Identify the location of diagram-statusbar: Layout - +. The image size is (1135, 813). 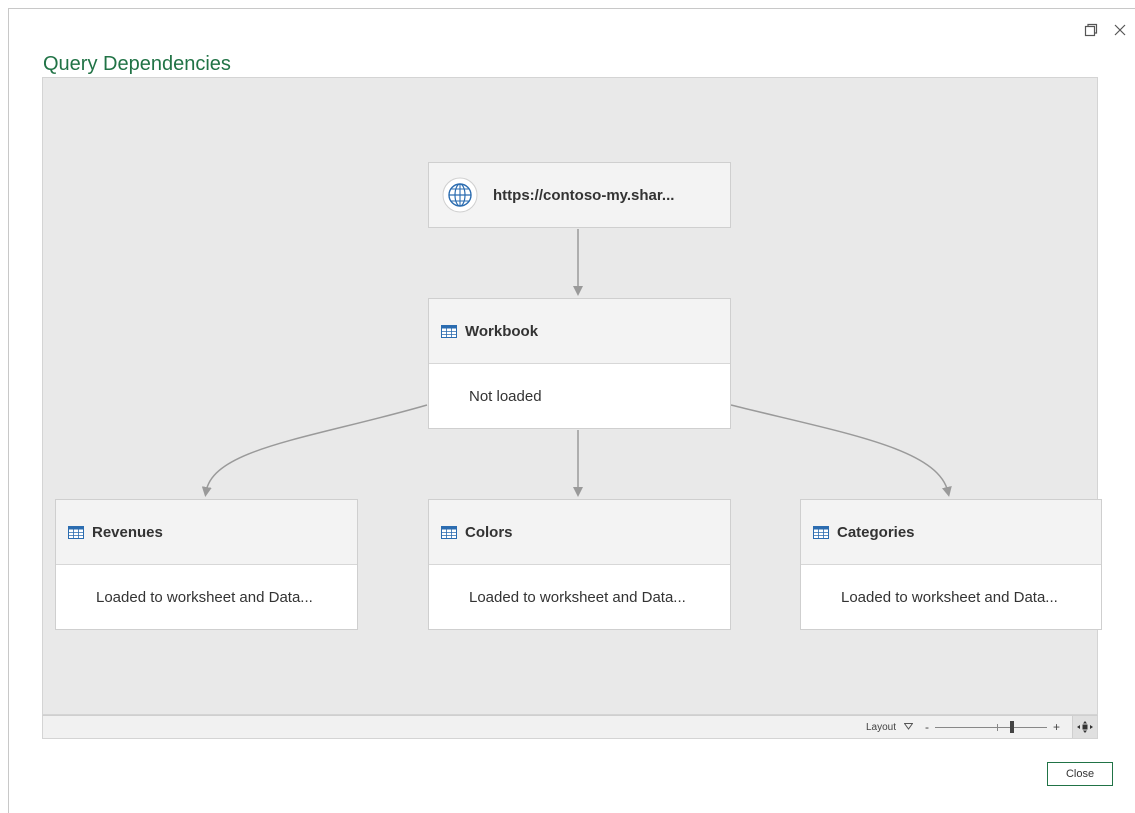
(570, 727).